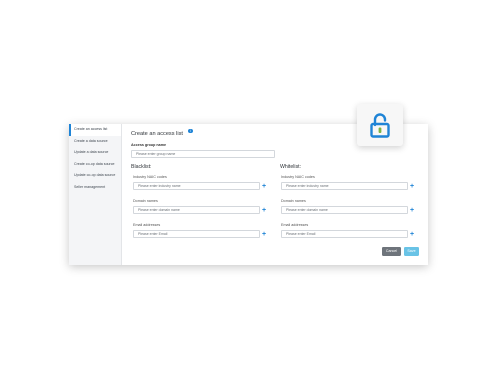  What do you see at coordinates (298, 177) in the screenshot?
I see `whitelist-naic-label: Industry NAIC codes` at bounding box center [298, 177].